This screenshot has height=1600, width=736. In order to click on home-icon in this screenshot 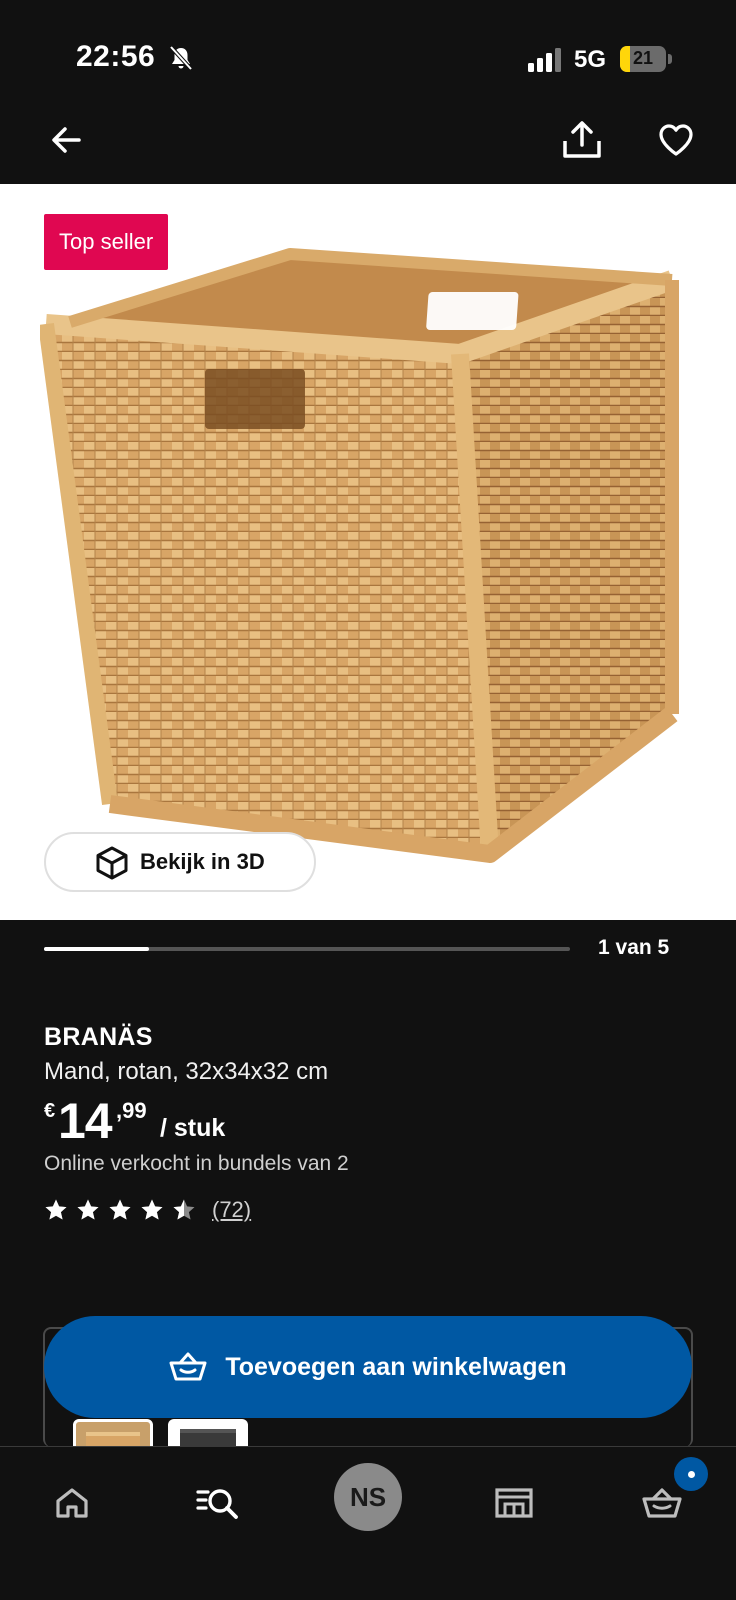, I will do `click(72, 1503)`.